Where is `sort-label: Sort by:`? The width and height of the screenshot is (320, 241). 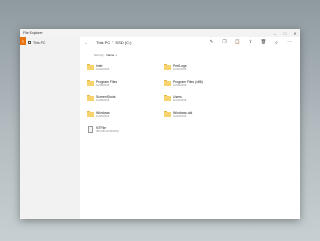 sort-label: Sort by: is located at coordinates (99, 55).